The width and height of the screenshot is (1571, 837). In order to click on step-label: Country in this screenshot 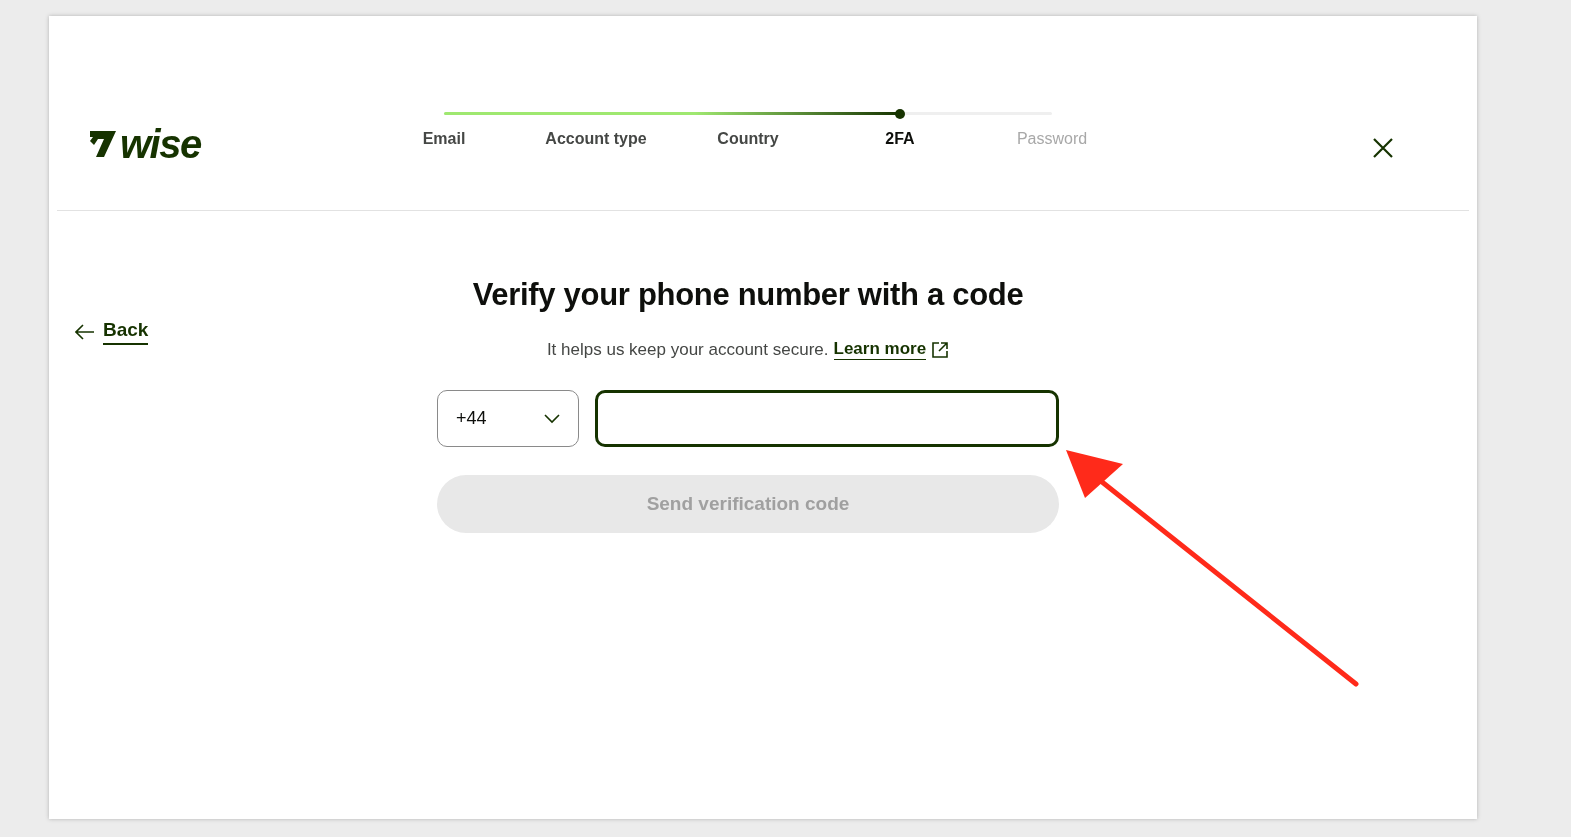, I will do `click(748, 139)`.